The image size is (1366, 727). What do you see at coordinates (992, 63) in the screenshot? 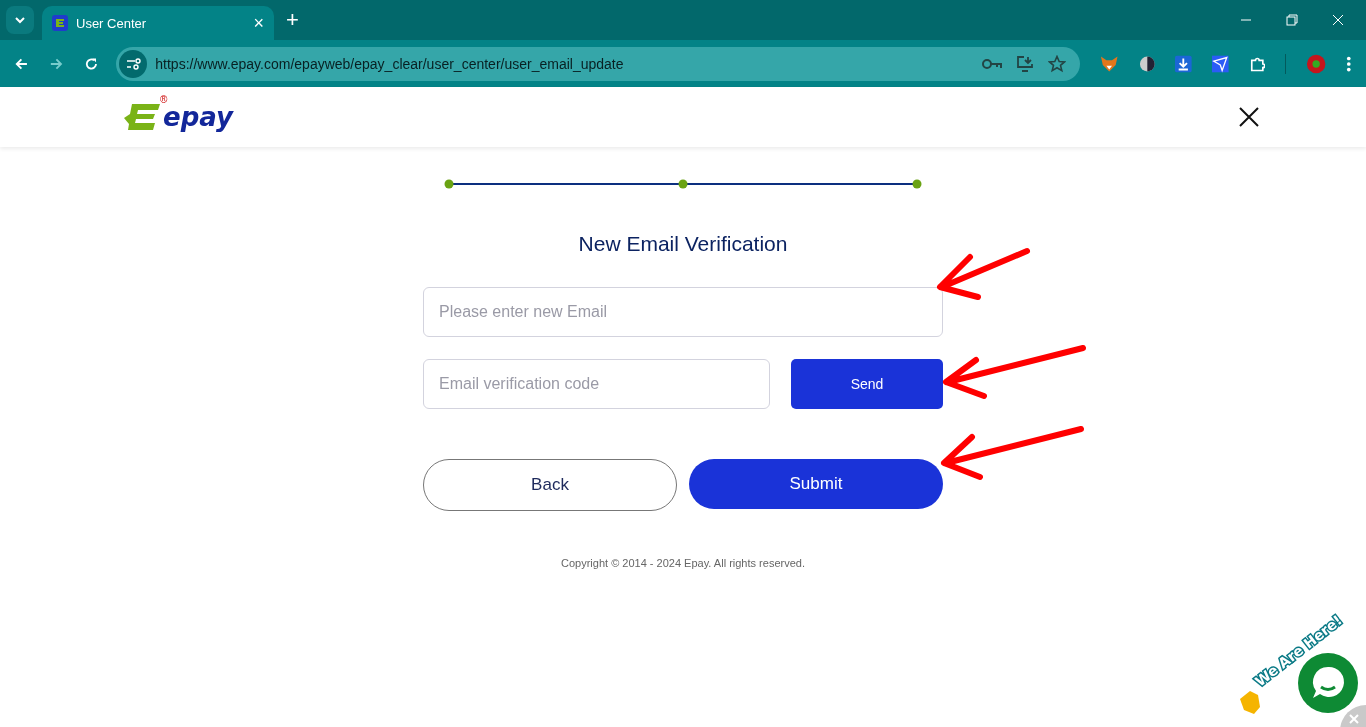
I see `key-icon` at bounding box center [992, 63].